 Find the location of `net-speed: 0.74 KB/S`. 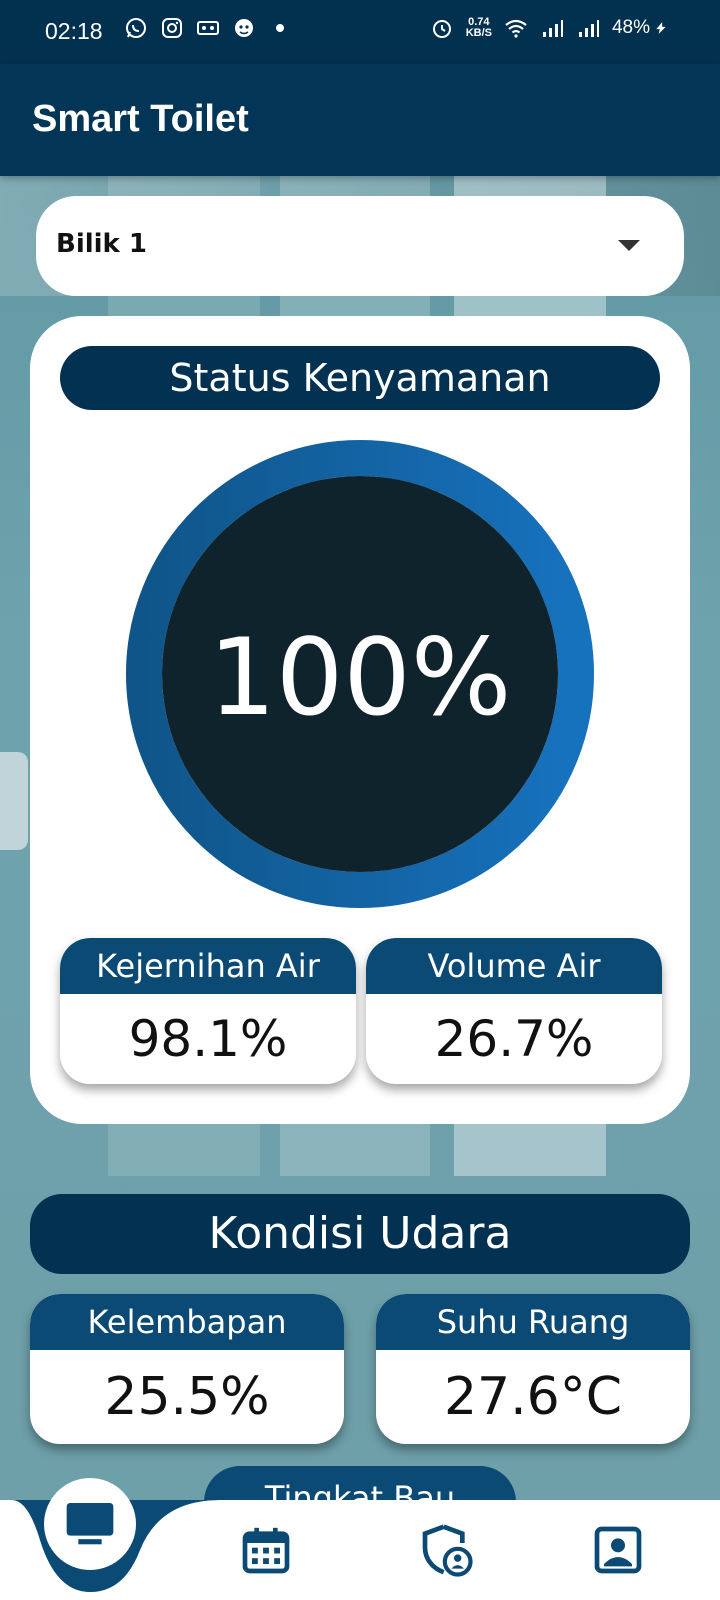

net-speed: 0.74 KB/S is located at coordinates (478, 27).